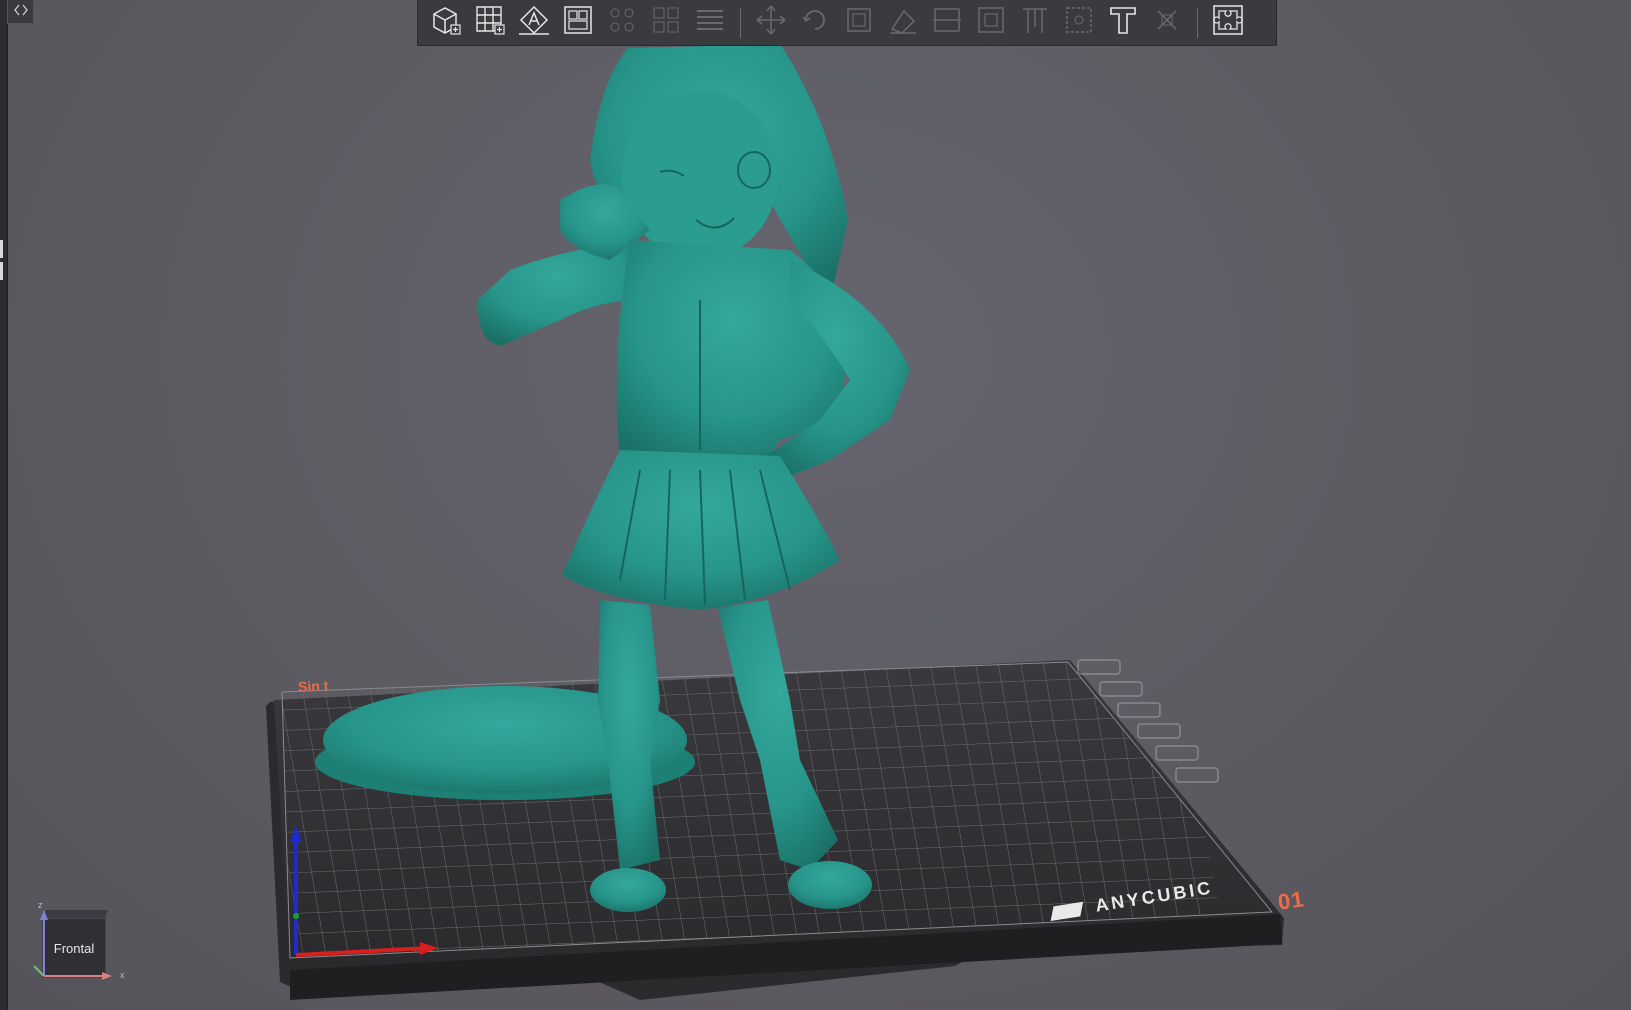  I want to click on arrange-grid-icon, so click(622, 22).